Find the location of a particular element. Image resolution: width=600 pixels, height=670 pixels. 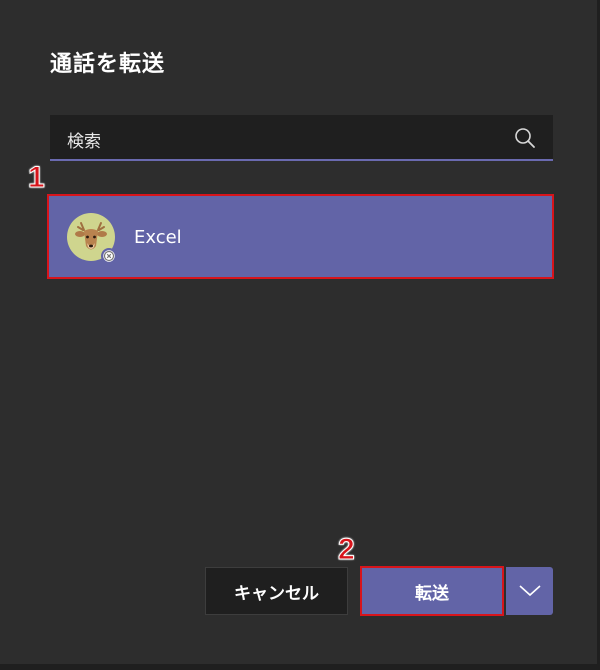

cancel-button: キャンセル is located at coordinates (276, 591).